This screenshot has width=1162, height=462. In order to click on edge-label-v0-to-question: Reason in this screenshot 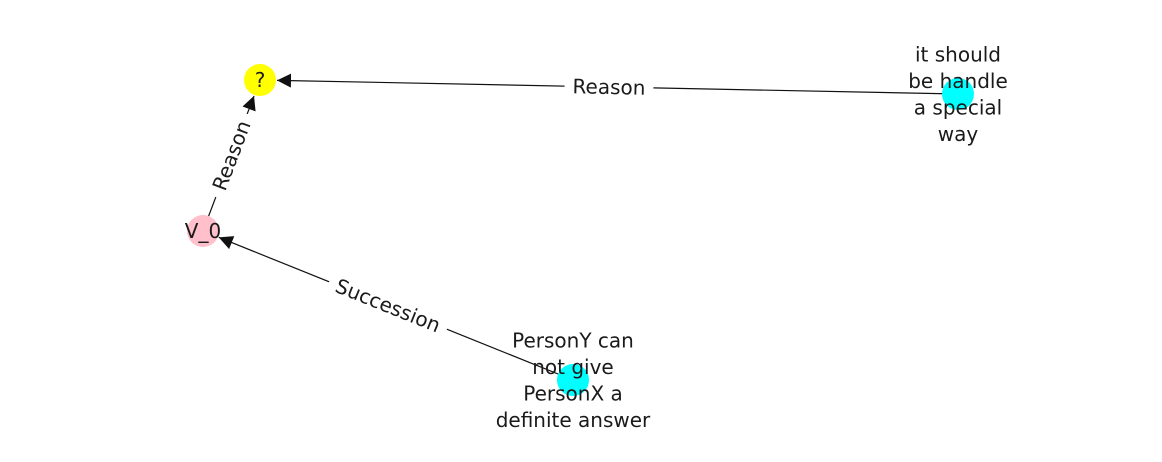, I will do `click(231, 155)`.